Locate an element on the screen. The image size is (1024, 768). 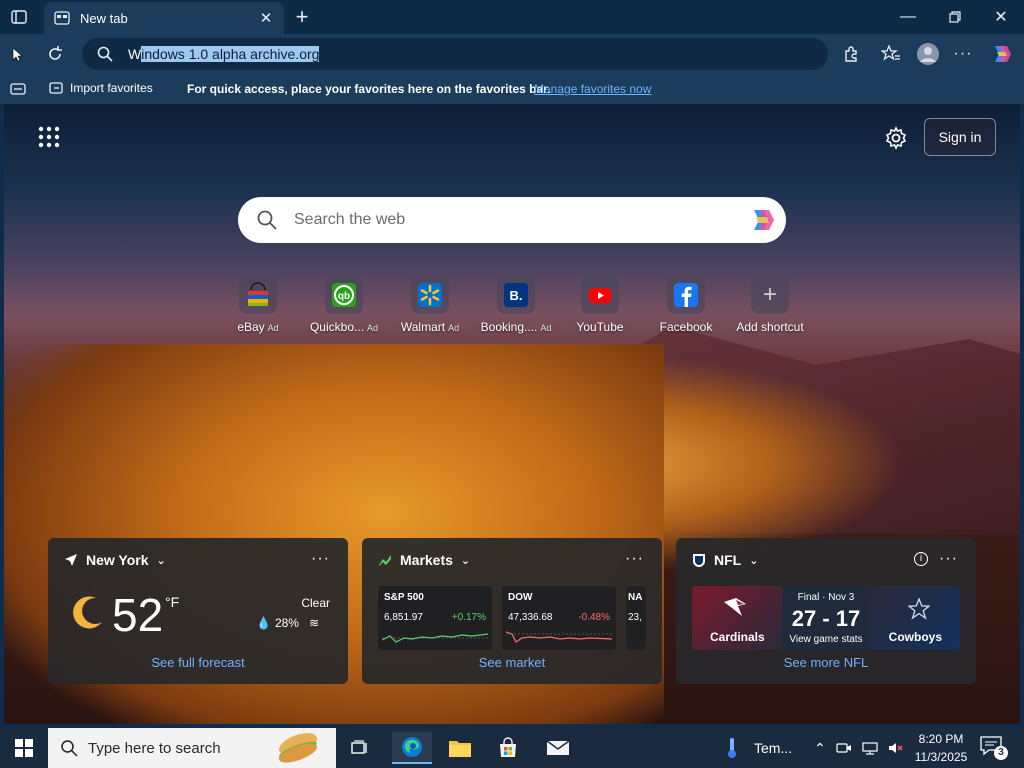
notification-center-icon: 3 is located at coordinates (994, 748).